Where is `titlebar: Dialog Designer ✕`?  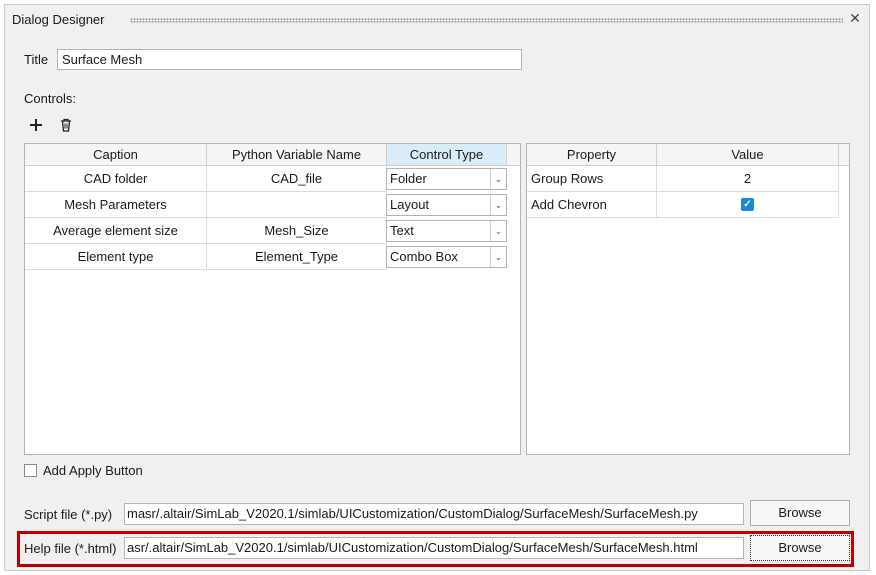 titlebar: Dialog Designer ✕ is located at coordinates (437, 19).